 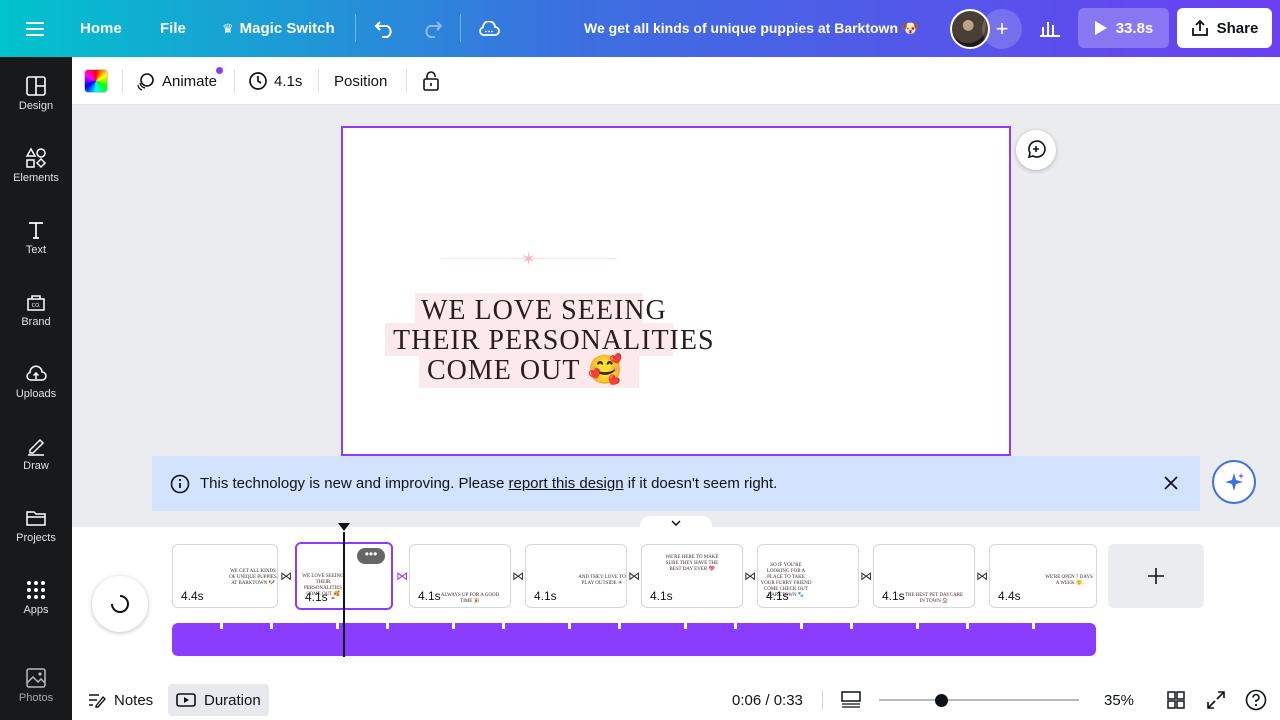 I want to click on page-view-toggle-icon, so click(x=851, y=700).